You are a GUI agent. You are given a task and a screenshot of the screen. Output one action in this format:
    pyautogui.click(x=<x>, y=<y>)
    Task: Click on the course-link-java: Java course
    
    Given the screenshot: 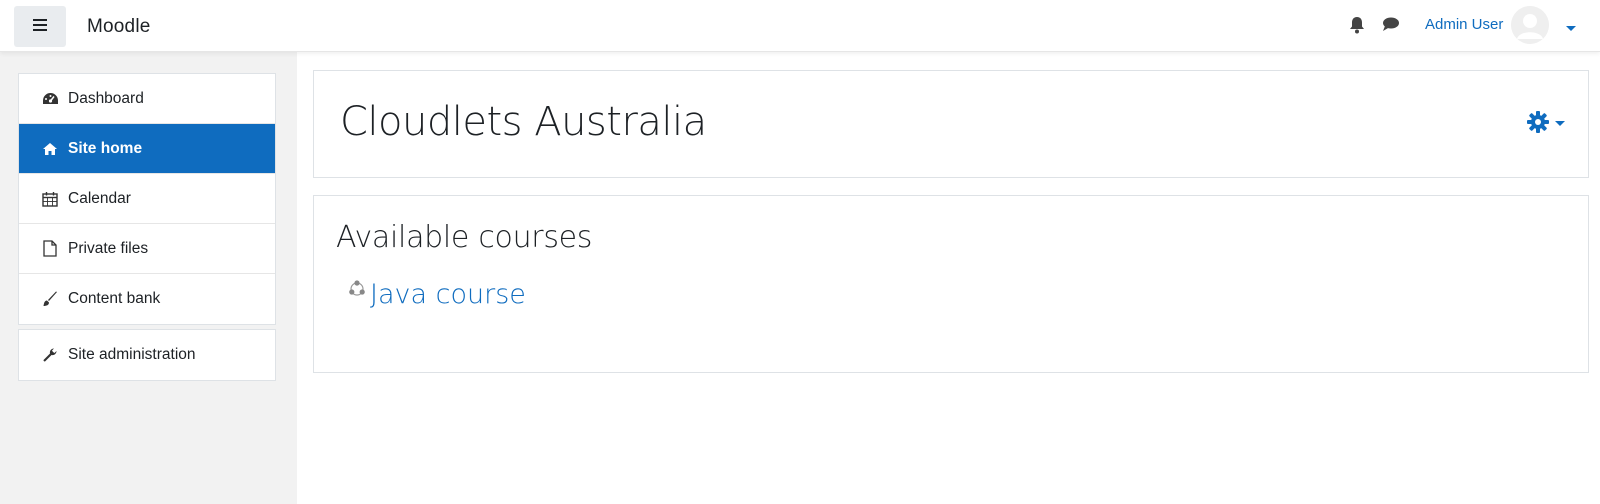 What is the action you would take?
    pyautogui.click(x=437, y=294)
    